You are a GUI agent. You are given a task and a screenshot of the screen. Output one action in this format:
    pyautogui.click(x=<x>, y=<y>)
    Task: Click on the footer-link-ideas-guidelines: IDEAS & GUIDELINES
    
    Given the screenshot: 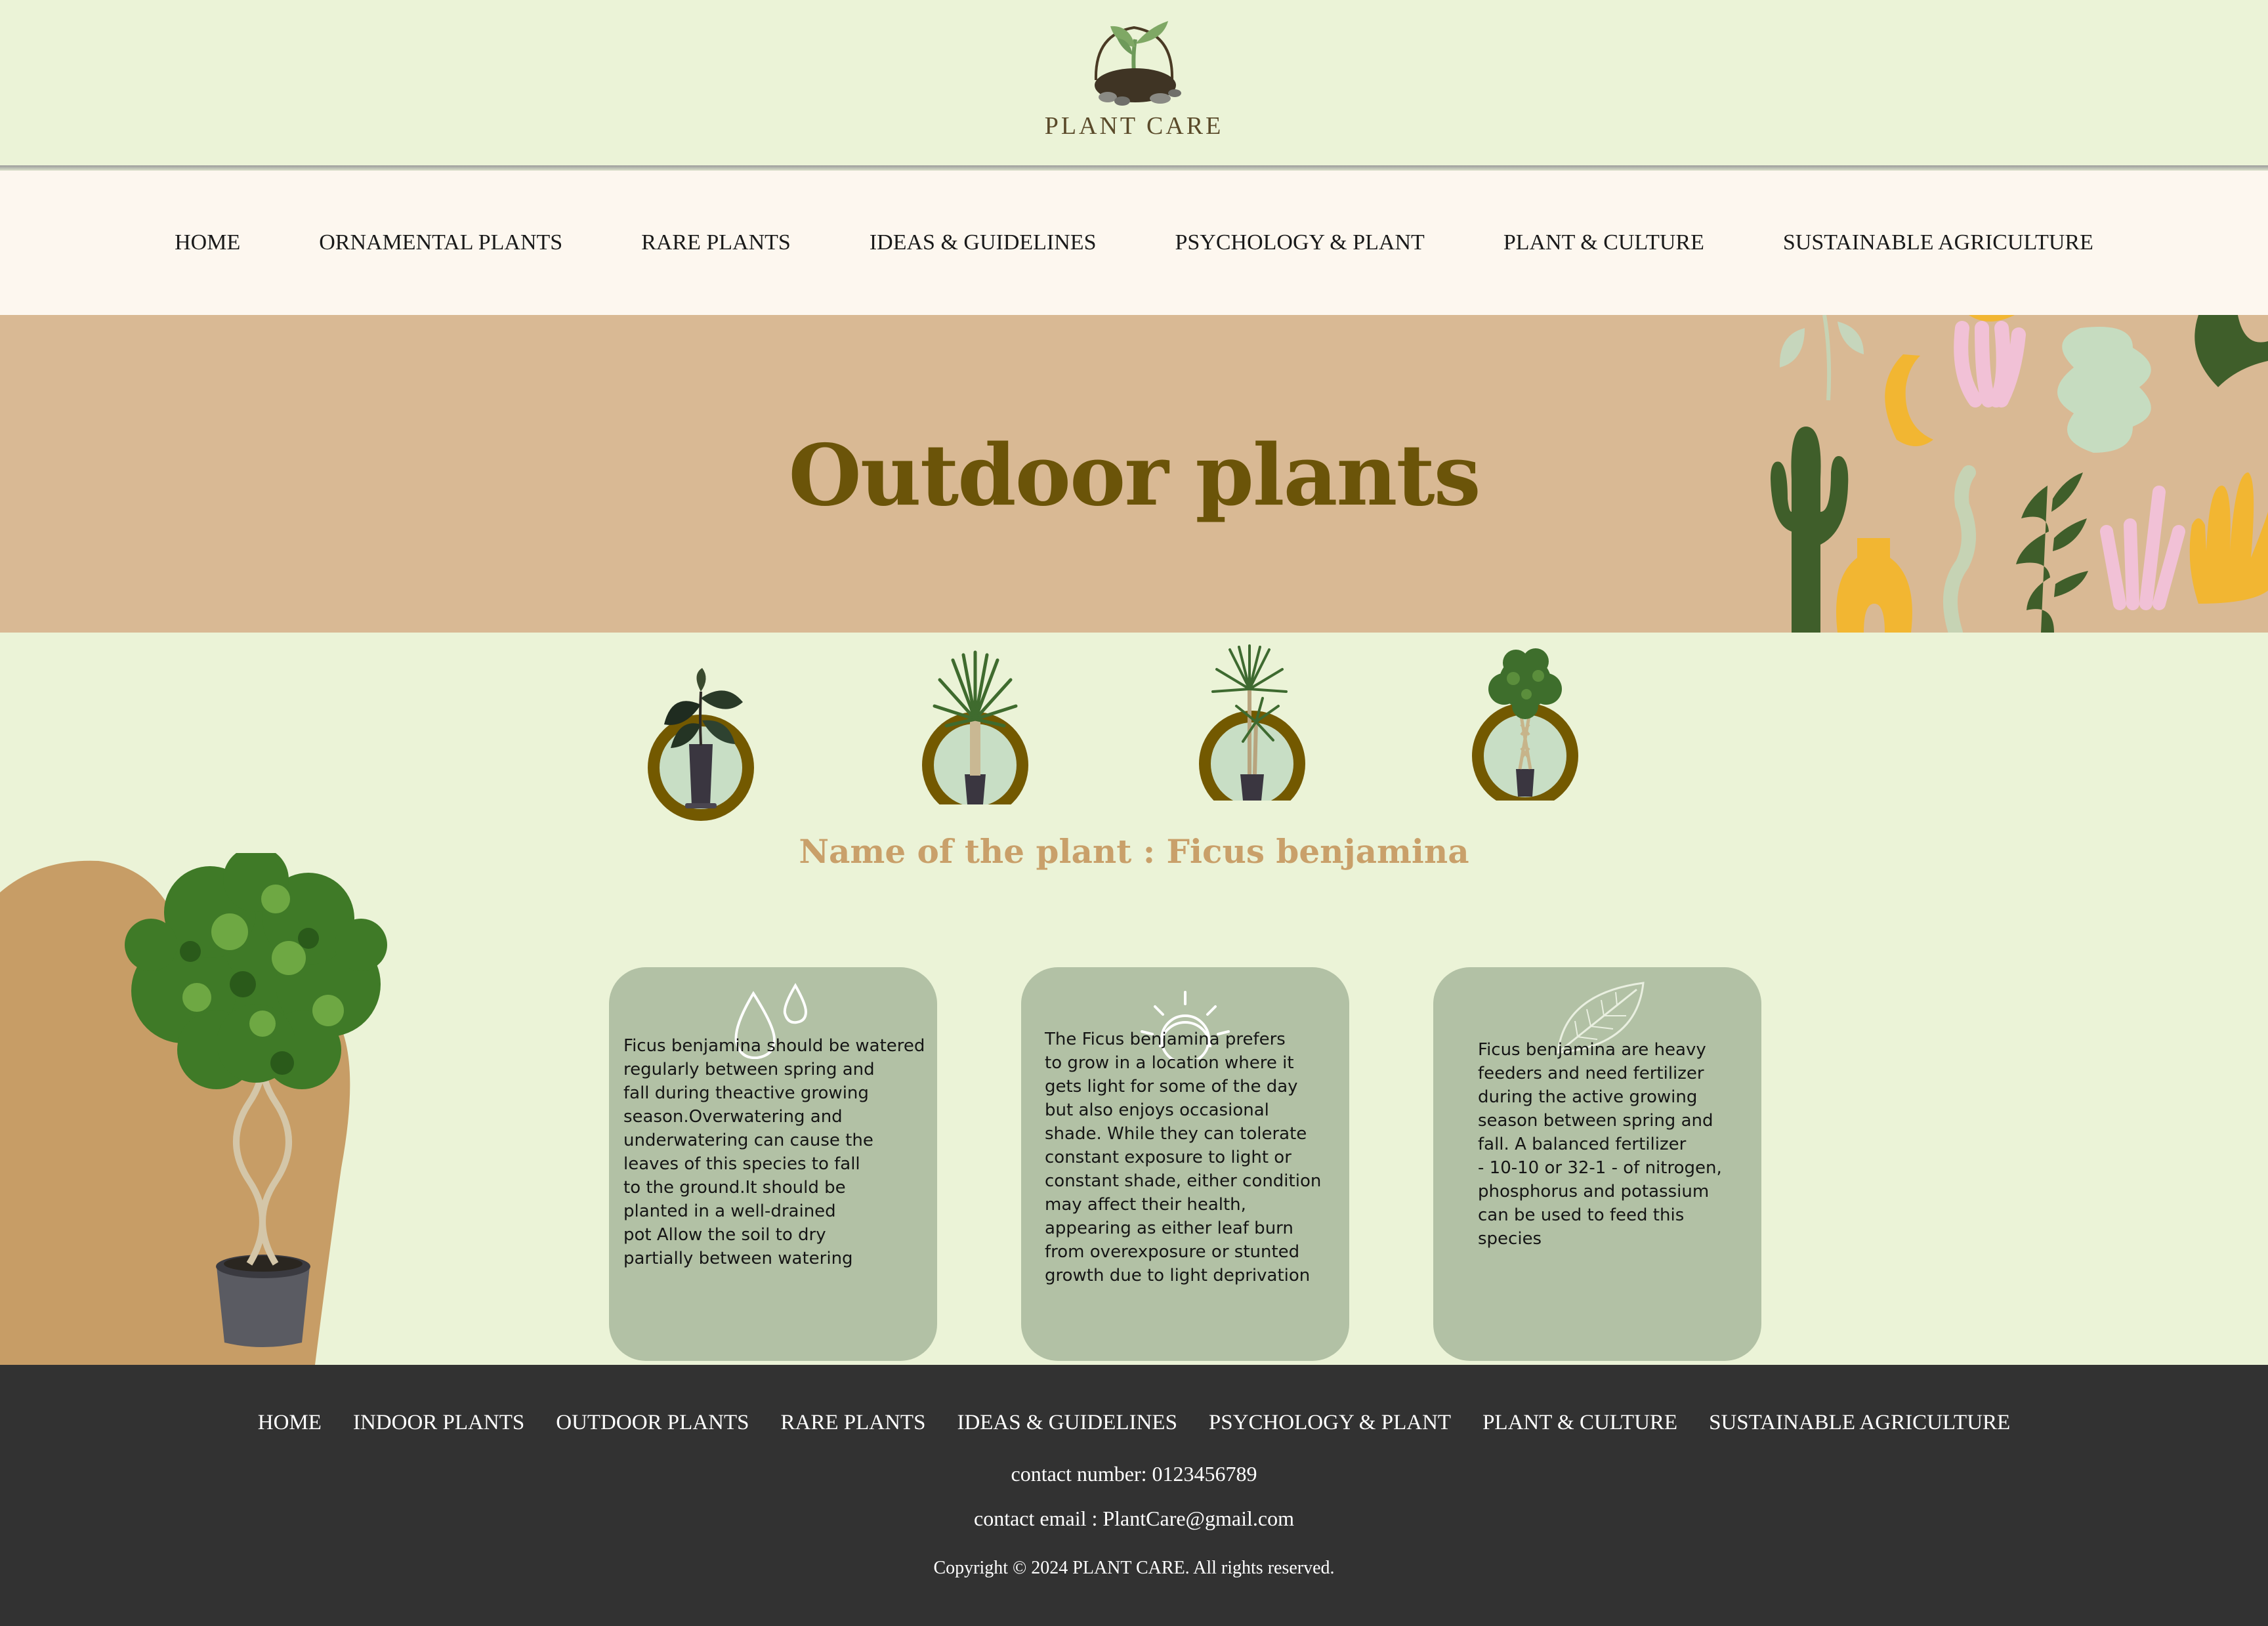 What is the action you would take?
    pyautogui.click(x=1067, y=1423)
    